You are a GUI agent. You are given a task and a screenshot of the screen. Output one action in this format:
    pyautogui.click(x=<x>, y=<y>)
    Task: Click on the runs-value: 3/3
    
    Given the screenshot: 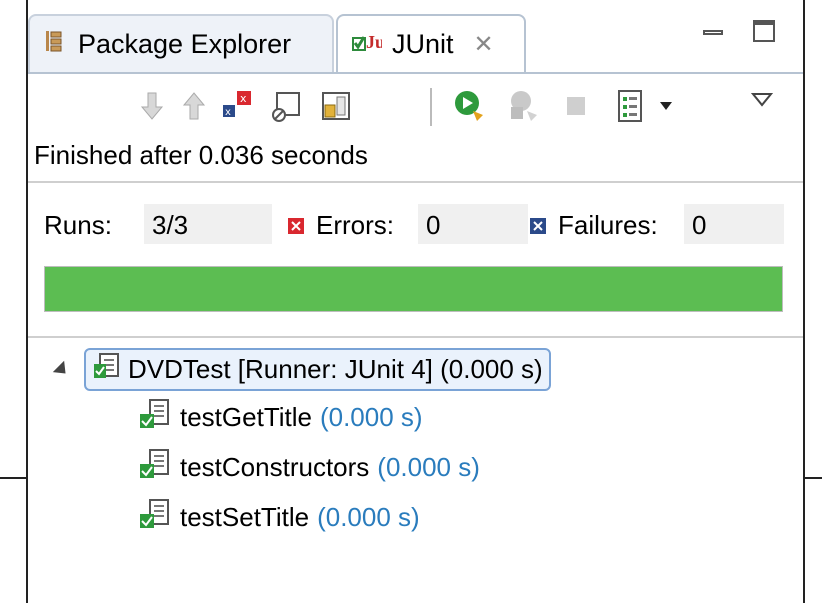 What is the action you would take?
    pyautogui.click(x=208, y=224)
    